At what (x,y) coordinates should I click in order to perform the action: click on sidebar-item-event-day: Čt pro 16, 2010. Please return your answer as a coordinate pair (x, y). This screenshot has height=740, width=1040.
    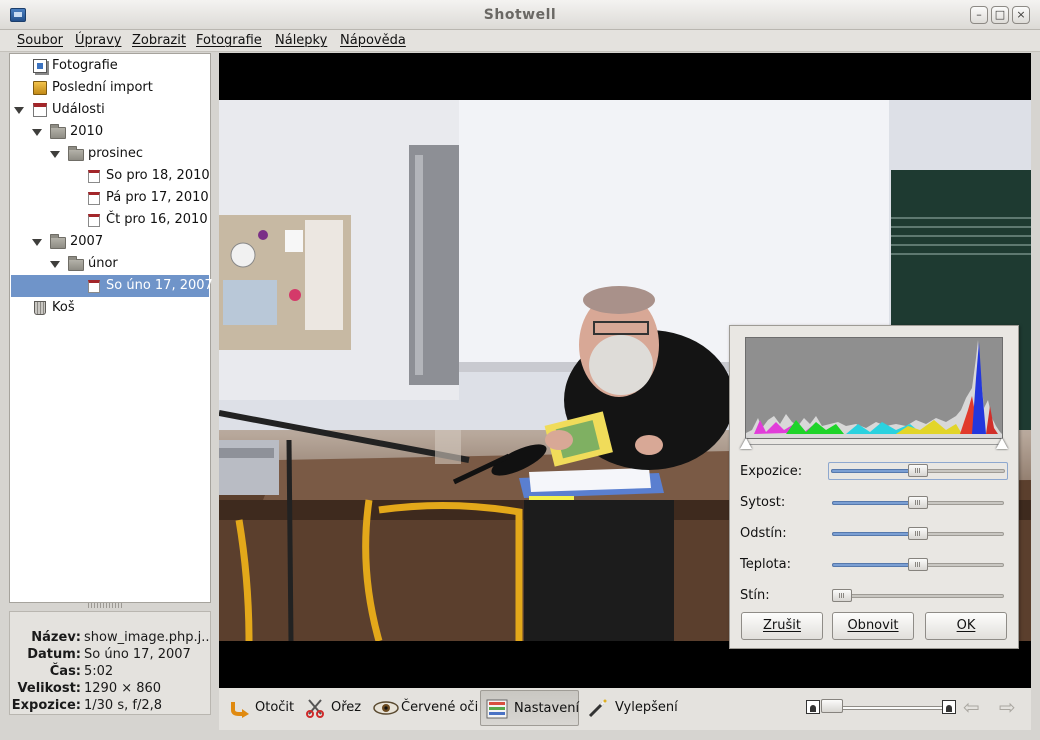
    Looking at the image, I should click on (110, 220).